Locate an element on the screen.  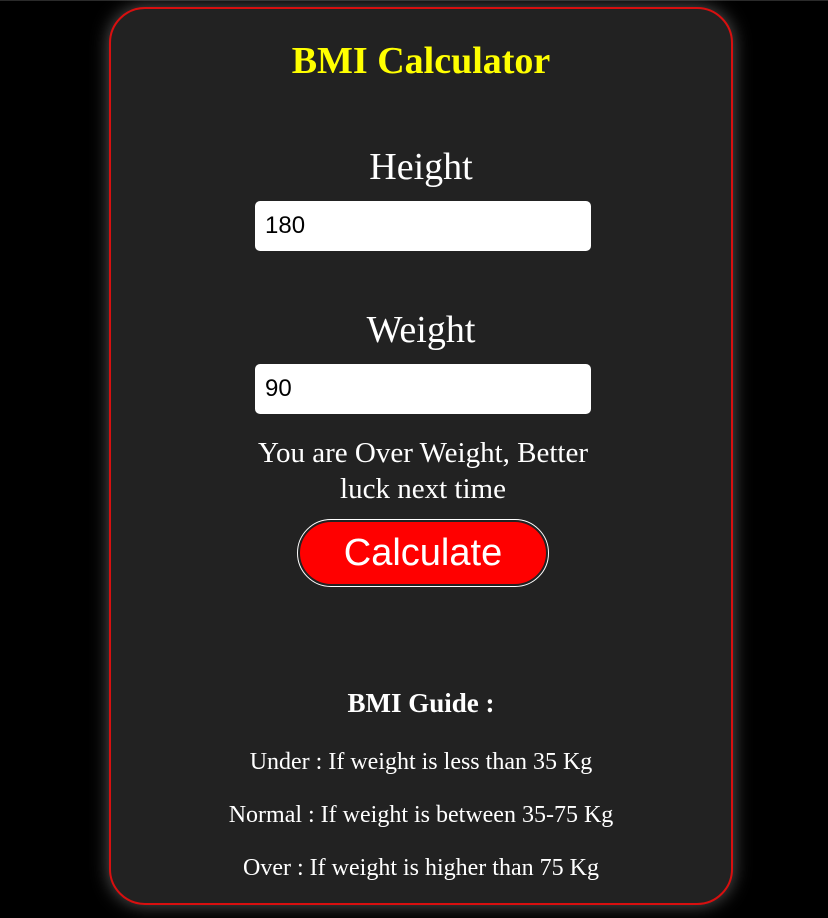
weight-input is located at coordinates (423, 389).